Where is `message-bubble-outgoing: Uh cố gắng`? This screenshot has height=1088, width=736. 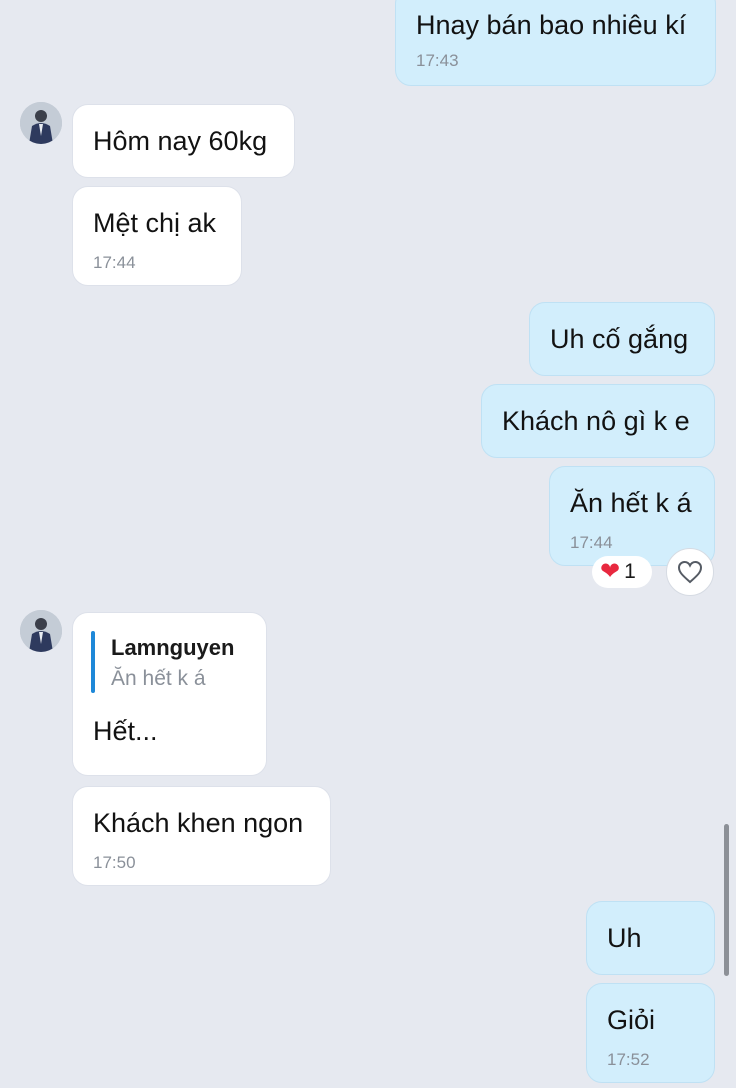
message-bubble-outgoing: Uh cố gắng is located at coordinates (622, 339).